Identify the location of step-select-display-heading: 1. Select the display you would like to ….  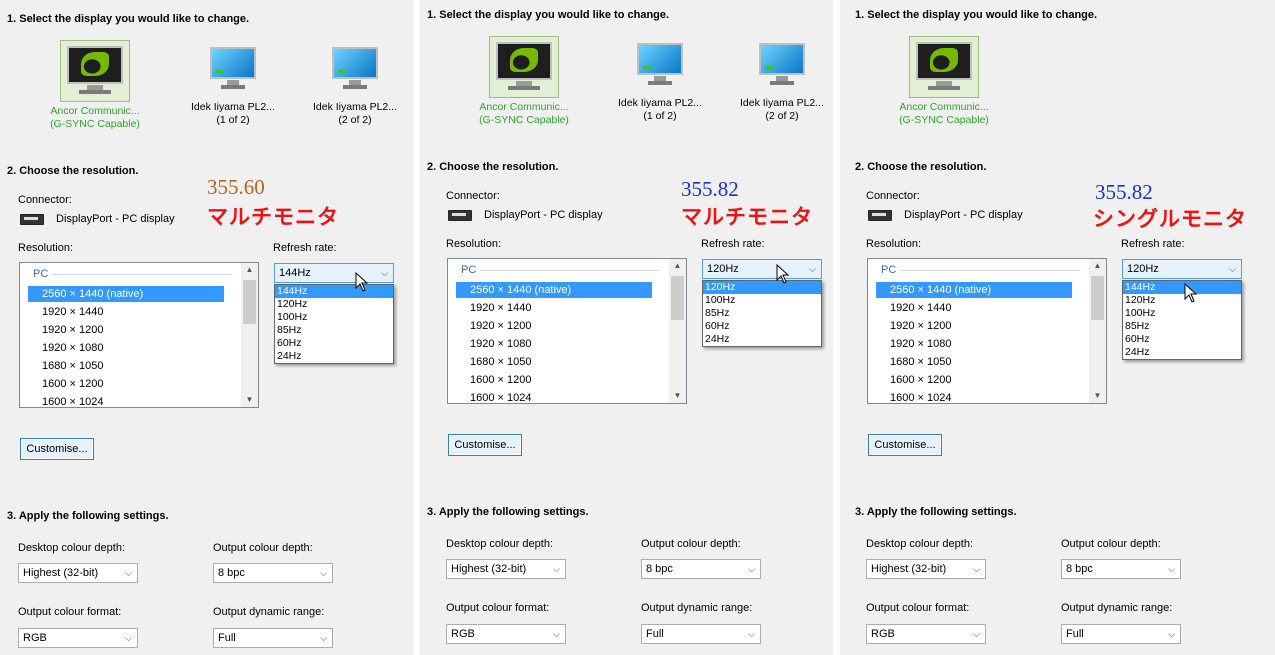
(548, 15).